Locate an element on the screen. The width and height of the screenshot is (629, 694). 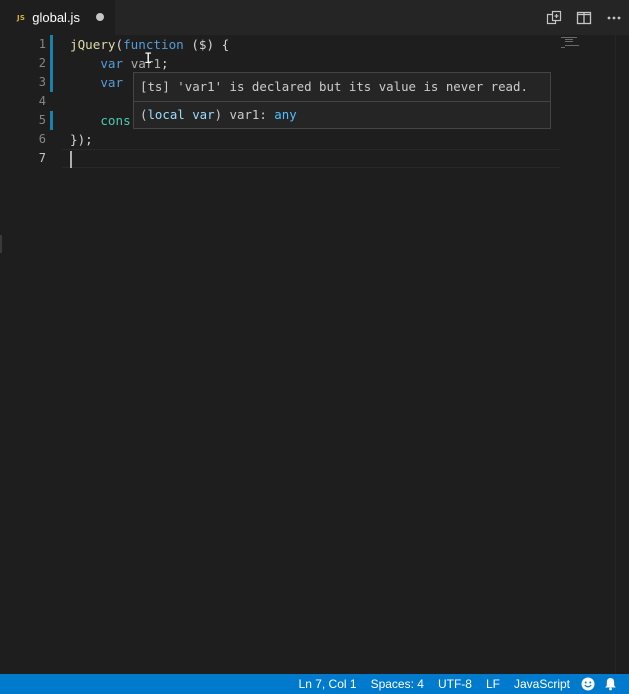
feedback-smiley-icon is located at coordinates (588, 684).